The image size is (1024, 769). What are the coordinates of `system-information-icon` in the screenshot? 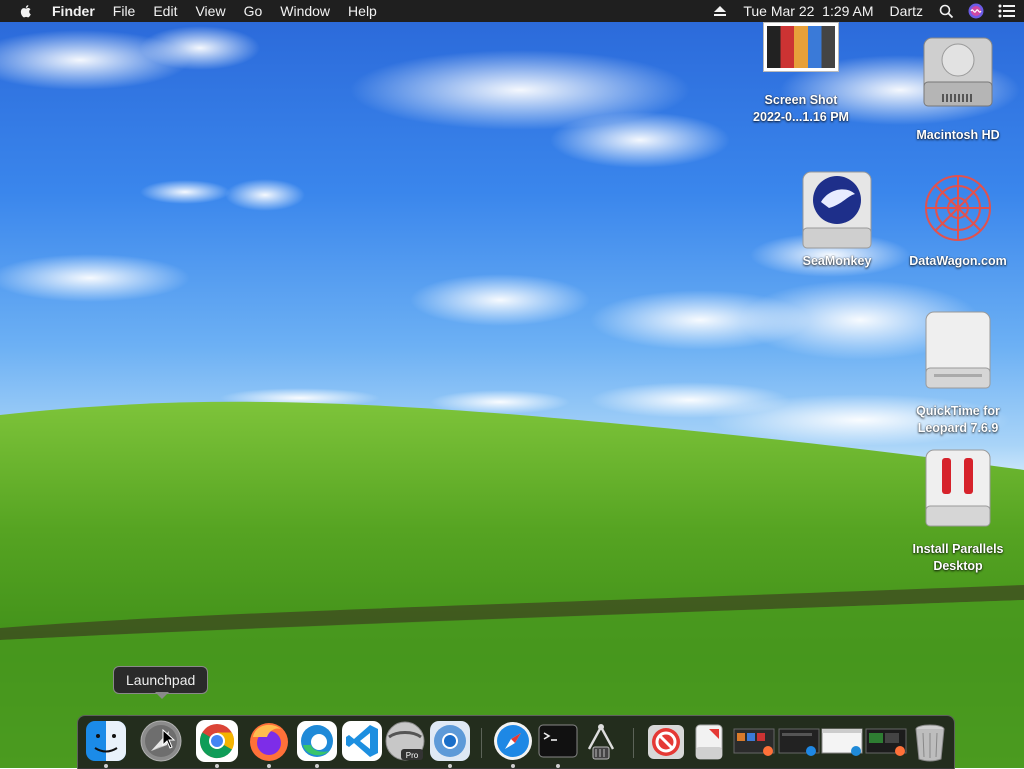 It's located at (601, 742).